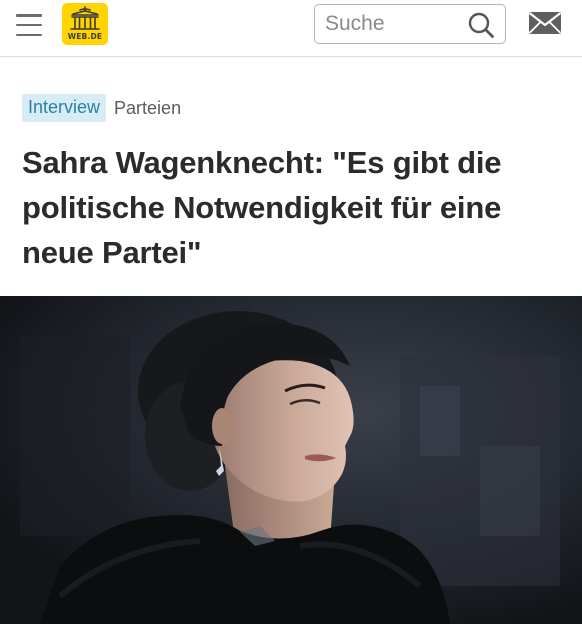 This screenshot has width=582, height=624. Describe the element at coordinates (147, 108) in the screenshot. I see `section-link: Parteien` at that location.